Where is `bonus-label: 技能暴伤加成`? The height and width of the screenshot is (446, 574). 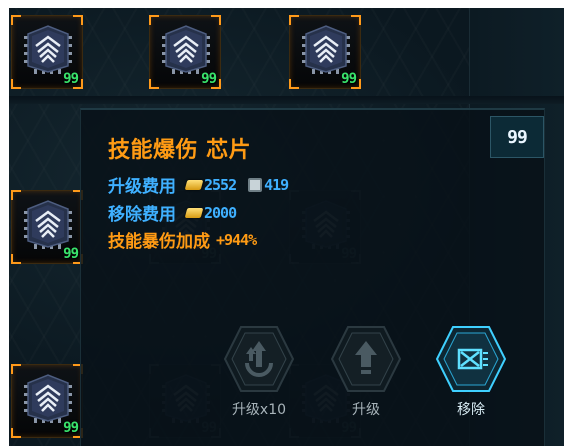 bonus-label: 技能暴伤加成 is located at coordinates (159, 242).